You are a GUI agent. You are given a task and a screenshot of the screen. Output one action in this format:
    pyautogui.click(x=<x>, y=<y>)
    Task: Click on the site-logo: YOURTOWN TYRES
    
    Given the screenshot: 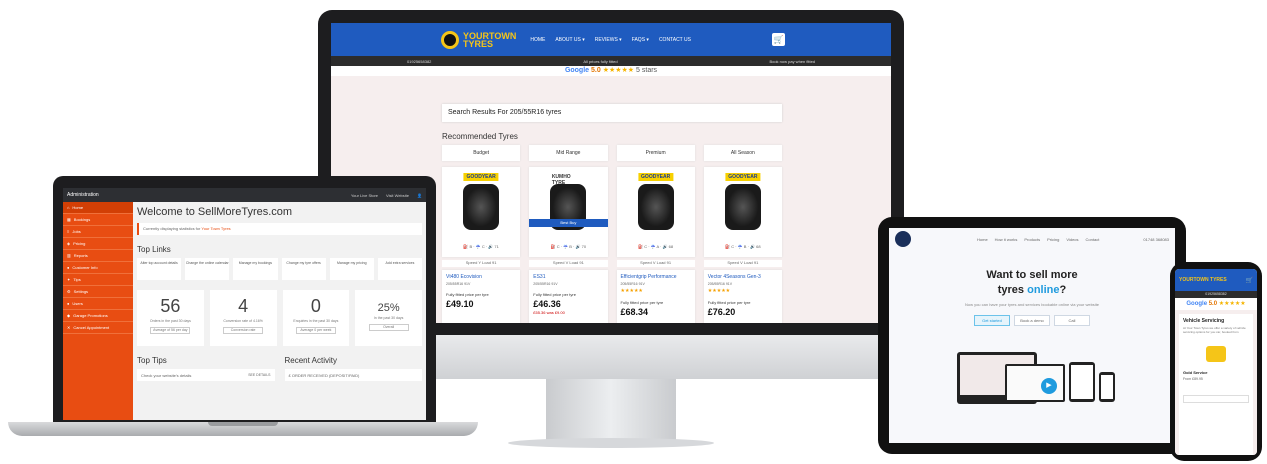 What is the action you would take?
    pyautogui.click(x=478, y=39)
    